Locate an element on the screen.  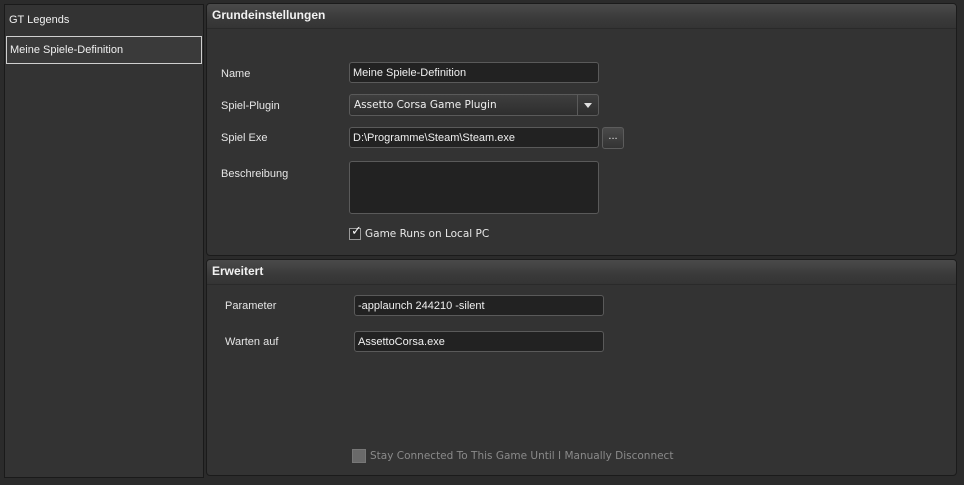
plugin-select: Assetto Corsa Game Plugin is located at coordinates (474, 105).